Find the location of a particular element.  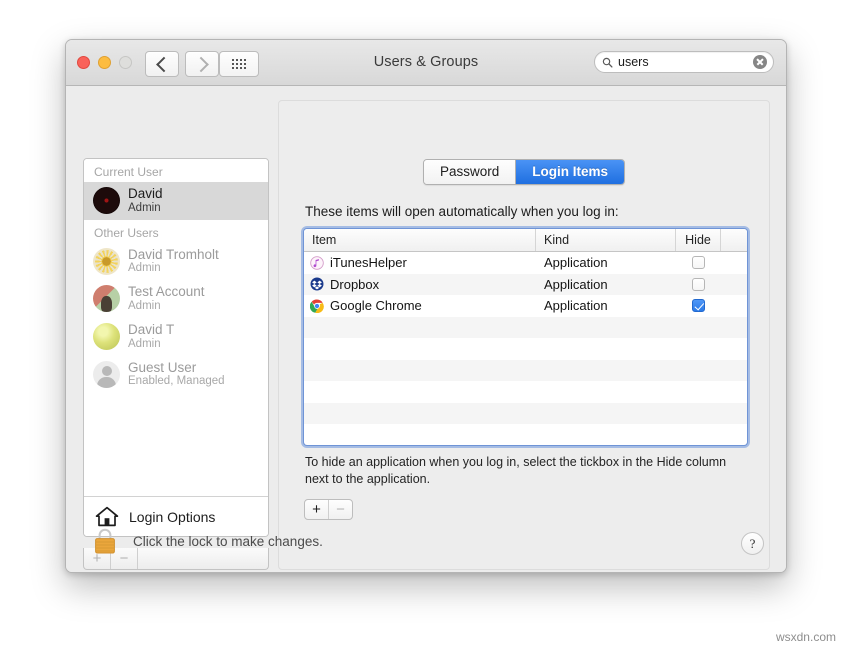

user-text: Test Account Admin is located at coordinates (166, 298).